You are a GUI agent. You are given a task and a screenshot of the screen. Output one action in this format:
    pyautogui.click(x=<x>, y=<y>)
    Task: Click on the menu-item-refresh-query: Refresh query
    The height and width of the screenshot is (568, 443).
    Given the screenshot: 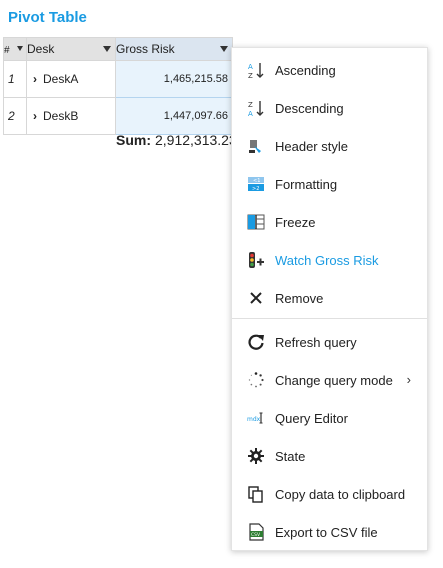 What is the action you would take?
    pyautogui.click(x=329, y=342)
    